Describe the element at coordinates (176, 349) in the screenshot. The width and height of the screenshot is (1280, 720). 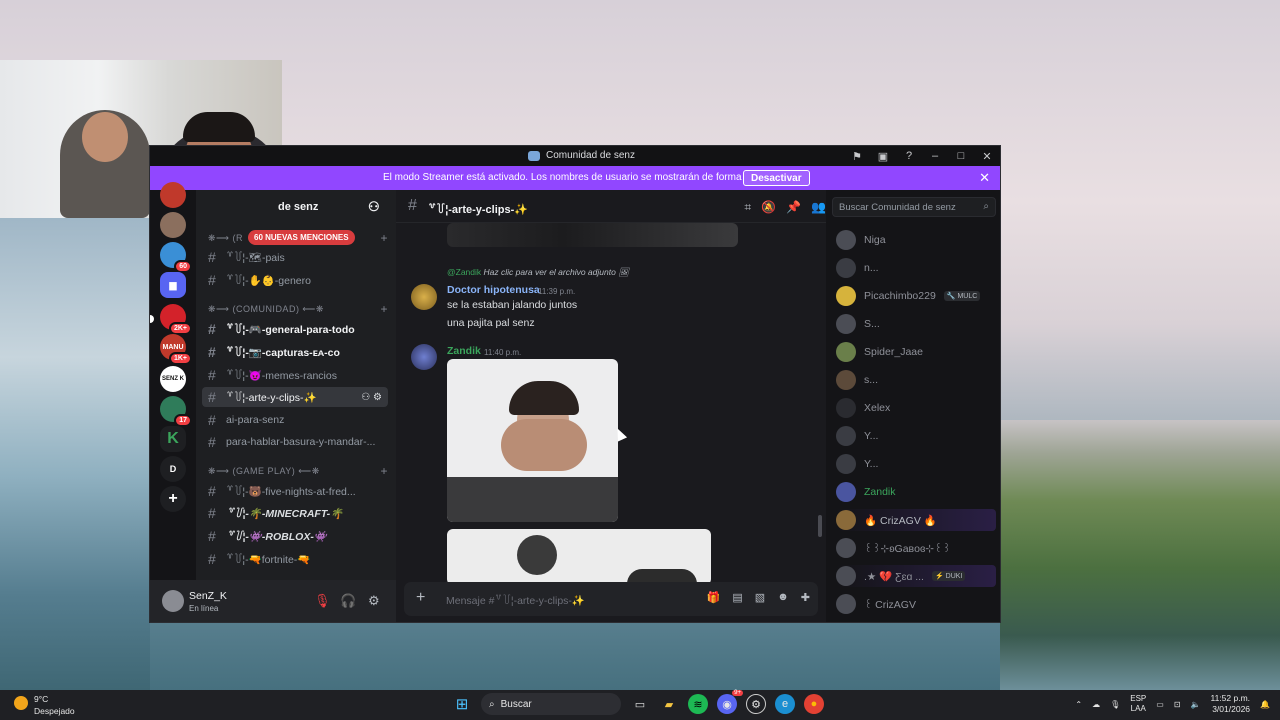
I see `server-icon-manu: MANU 1K+` at that location.